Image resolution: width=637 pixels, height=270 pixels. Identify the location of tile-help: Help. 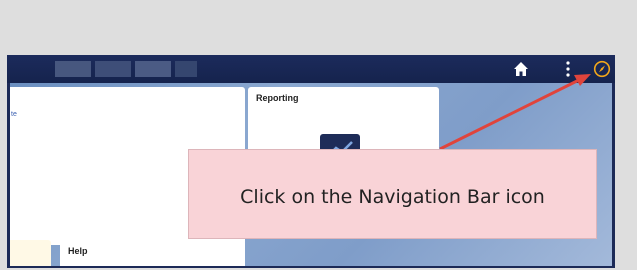
(152, 253).